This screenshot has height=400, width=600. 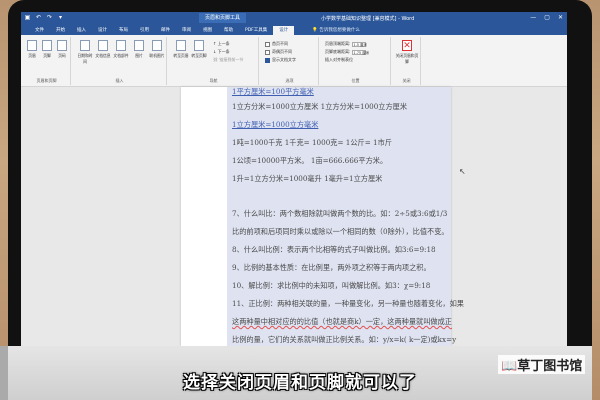 I want to click on quick-access-toolbar: ▣ ↶ ↷ ▾, so click(x=44, y=17).